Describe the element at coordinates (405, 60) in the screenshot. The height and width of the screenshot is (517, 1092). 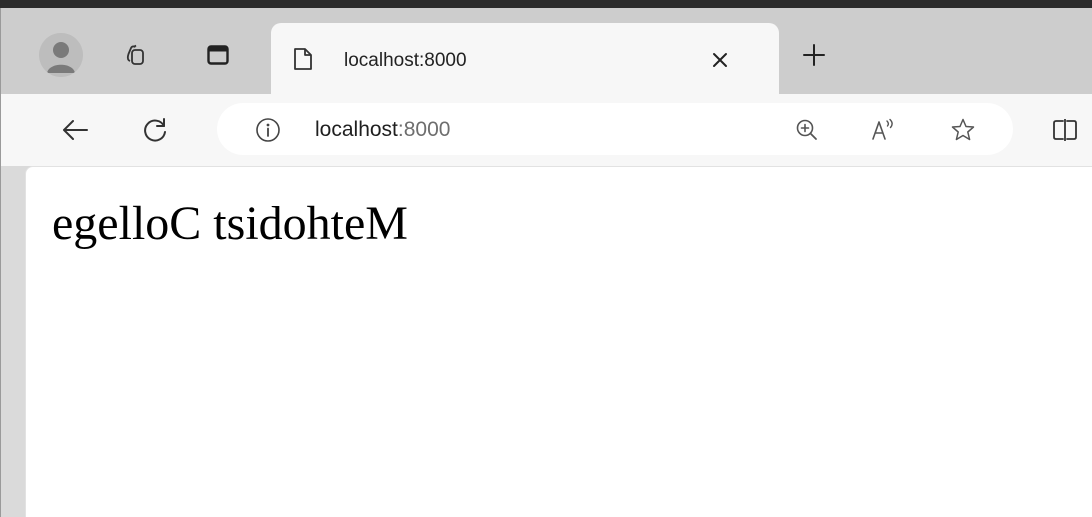
I see `tab-title: localhost:8000` at that location.